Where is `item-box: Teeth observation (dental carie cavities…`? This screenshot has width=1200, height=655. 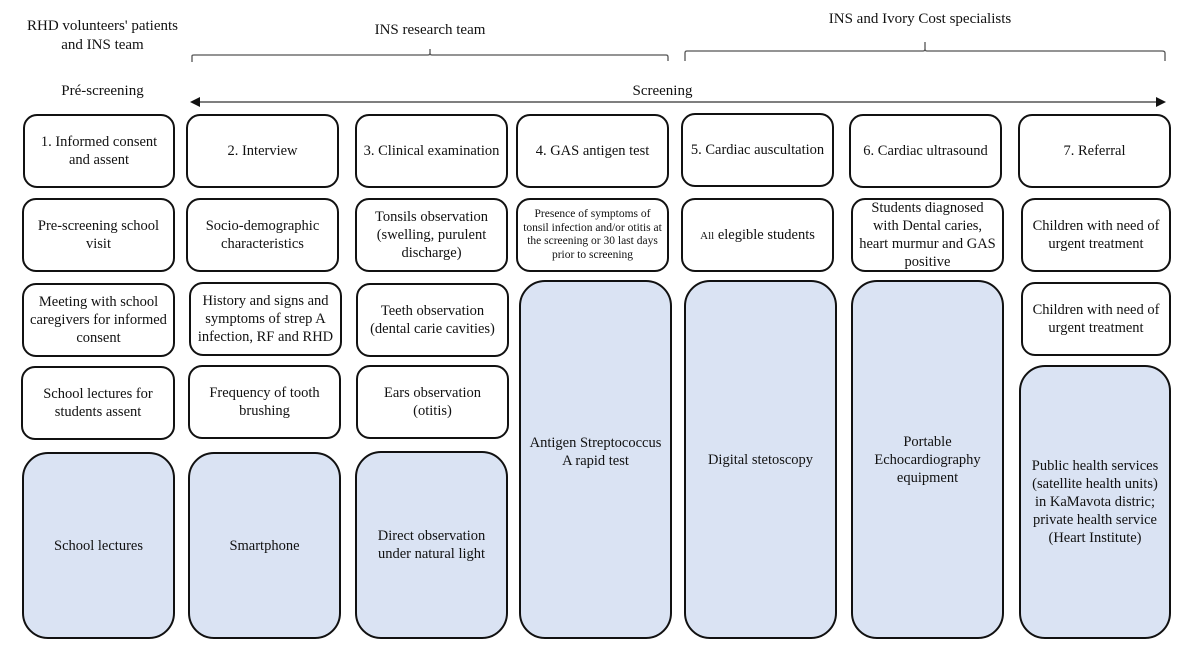
item-box: Teeth observation (dental carie cavities… is located at coordinates (432, 320).